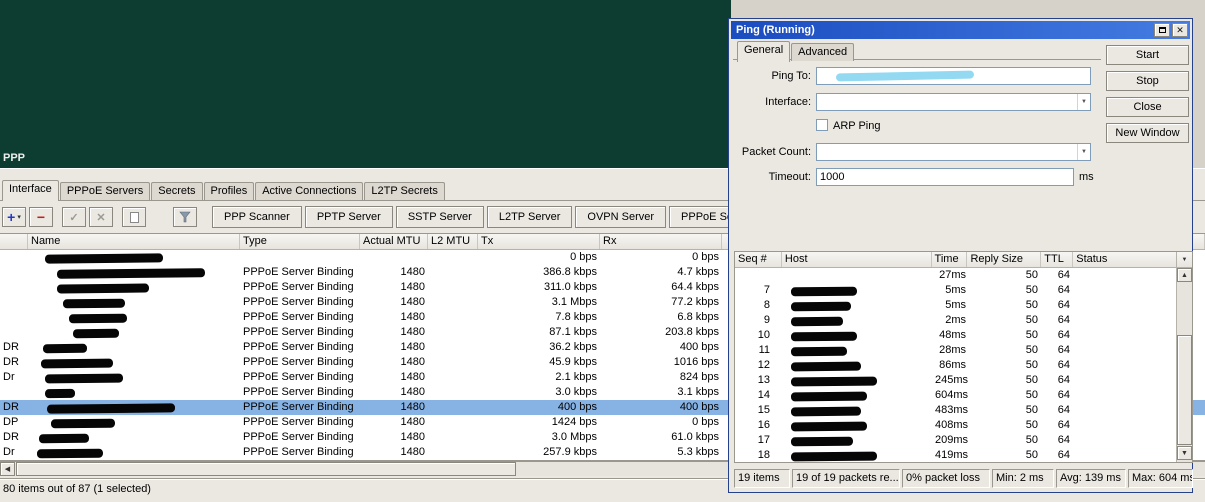  I want to click on restore-icon, so click(1162, 30).